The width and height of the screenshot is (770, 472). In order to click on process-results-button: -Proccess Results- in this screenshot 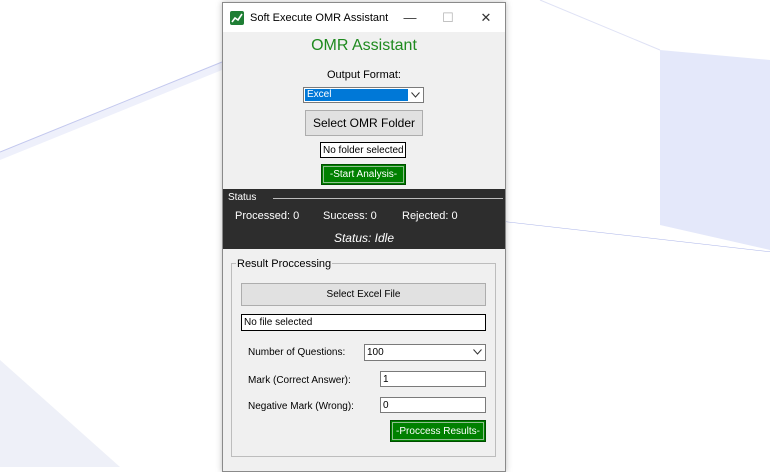, I will do `click(438, 431)`.